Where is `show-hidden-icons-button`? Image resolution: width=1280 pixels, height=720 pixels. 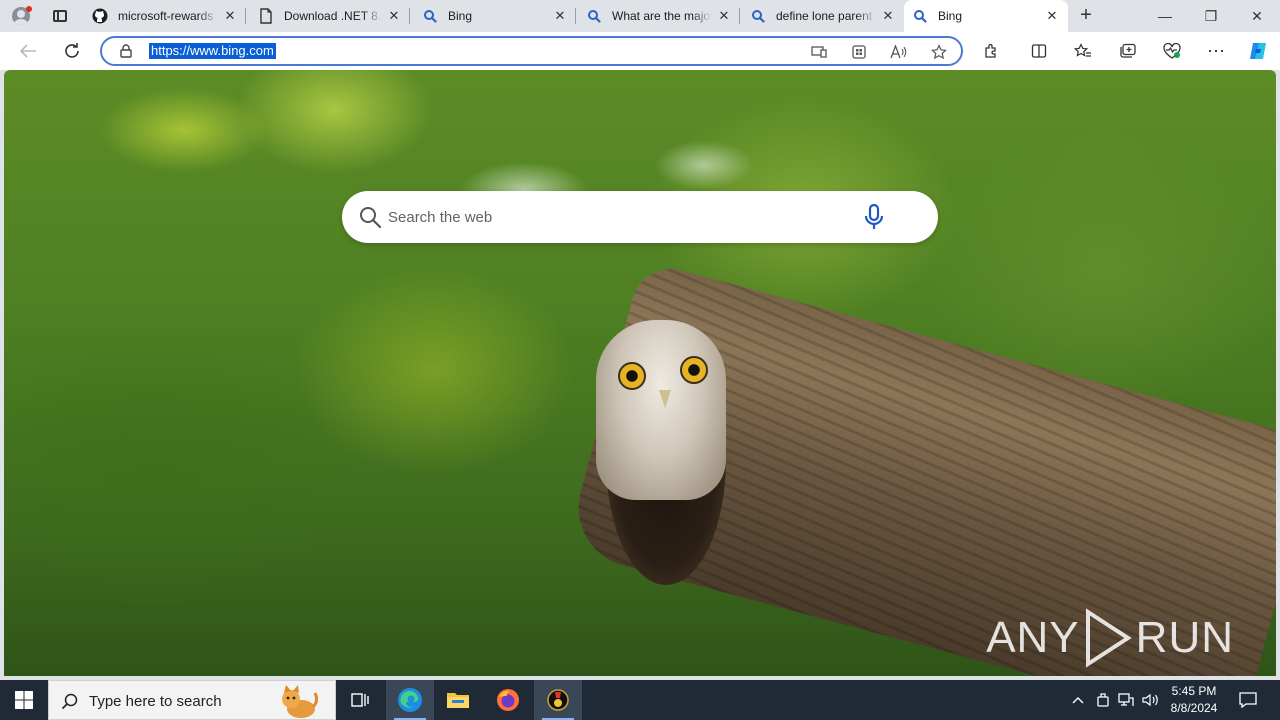
show-hidden-icons-button is located at coordinates (1078, 700).